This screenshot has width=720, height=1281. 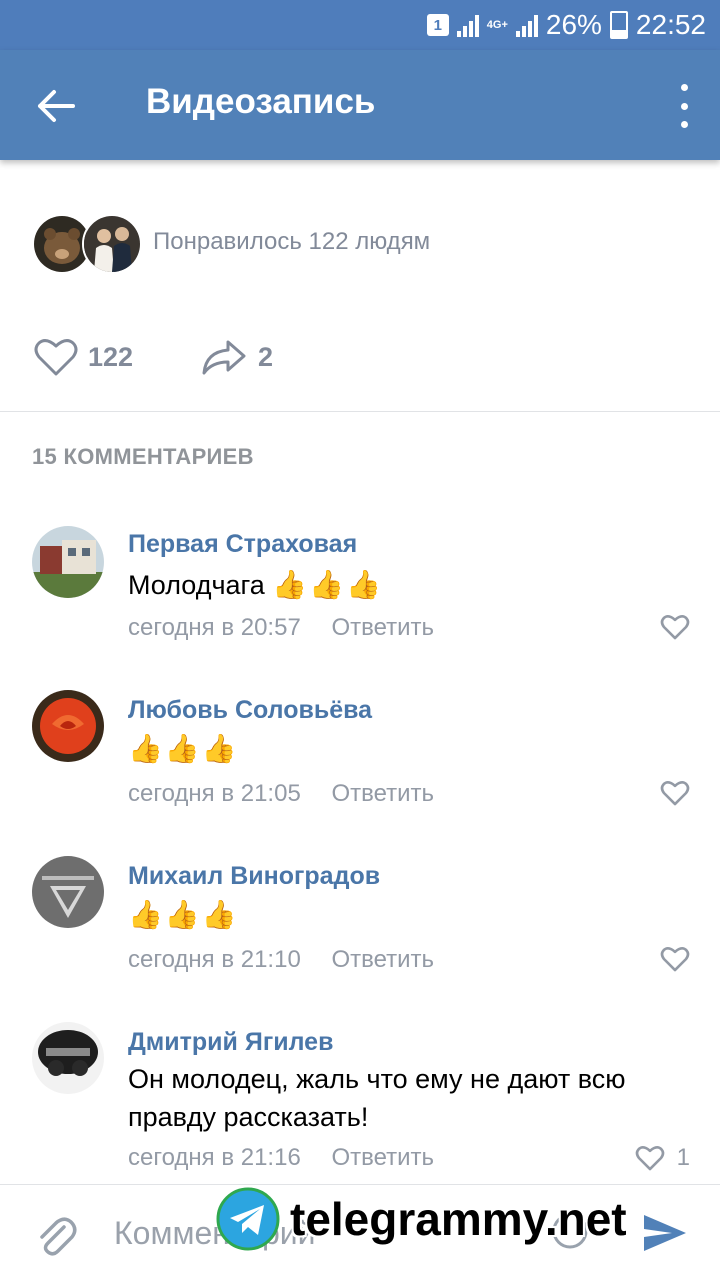 I want to click on comment-text: Молодчага 👍👍👍, so click(x=413, y=585).